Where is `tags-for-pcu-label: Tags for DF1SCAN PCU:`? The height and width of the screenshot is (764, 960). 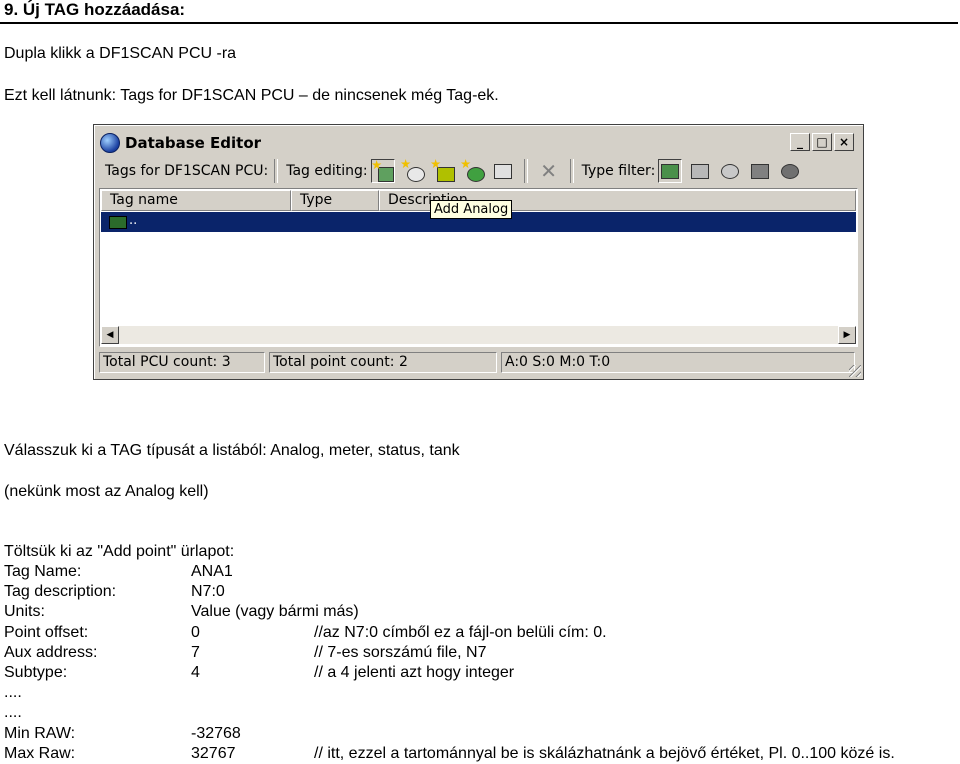
tags-for-pcu-label: Tags for DF1SCAN PCU: is located at coordinates (187, 171).